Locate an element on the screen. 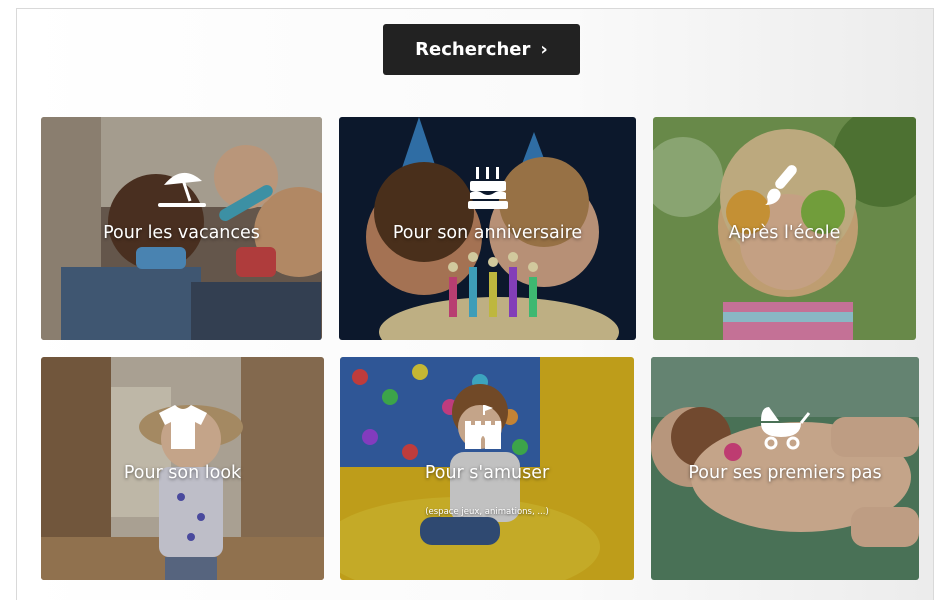 This screenshot has height=602, width=948. card-label: Après l'école is located at coordinates (784, 233).